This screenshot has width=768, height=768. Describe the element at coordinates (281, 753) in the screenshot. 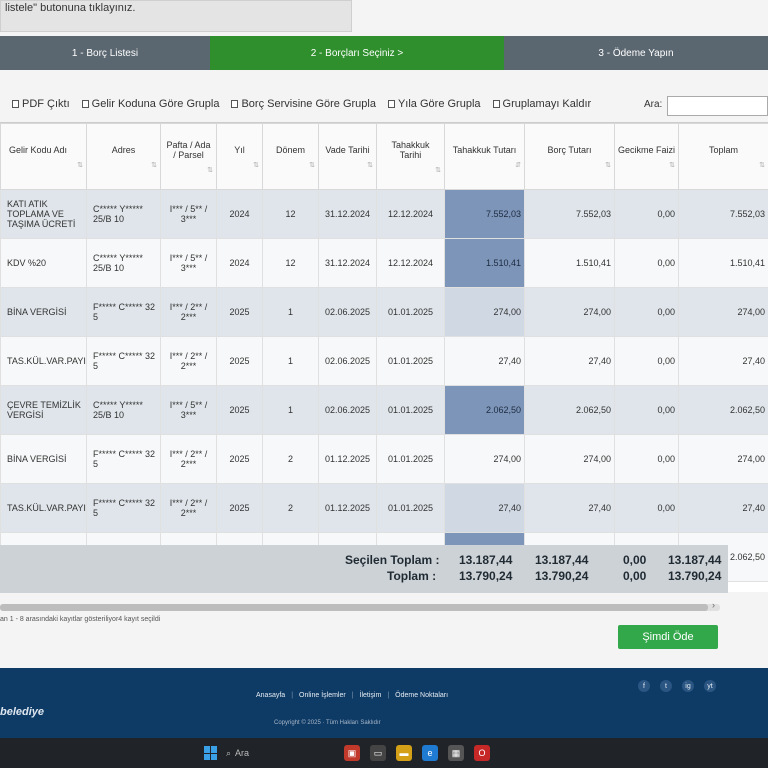

I see `taskbar-search: ⌕ Ara` at that location.